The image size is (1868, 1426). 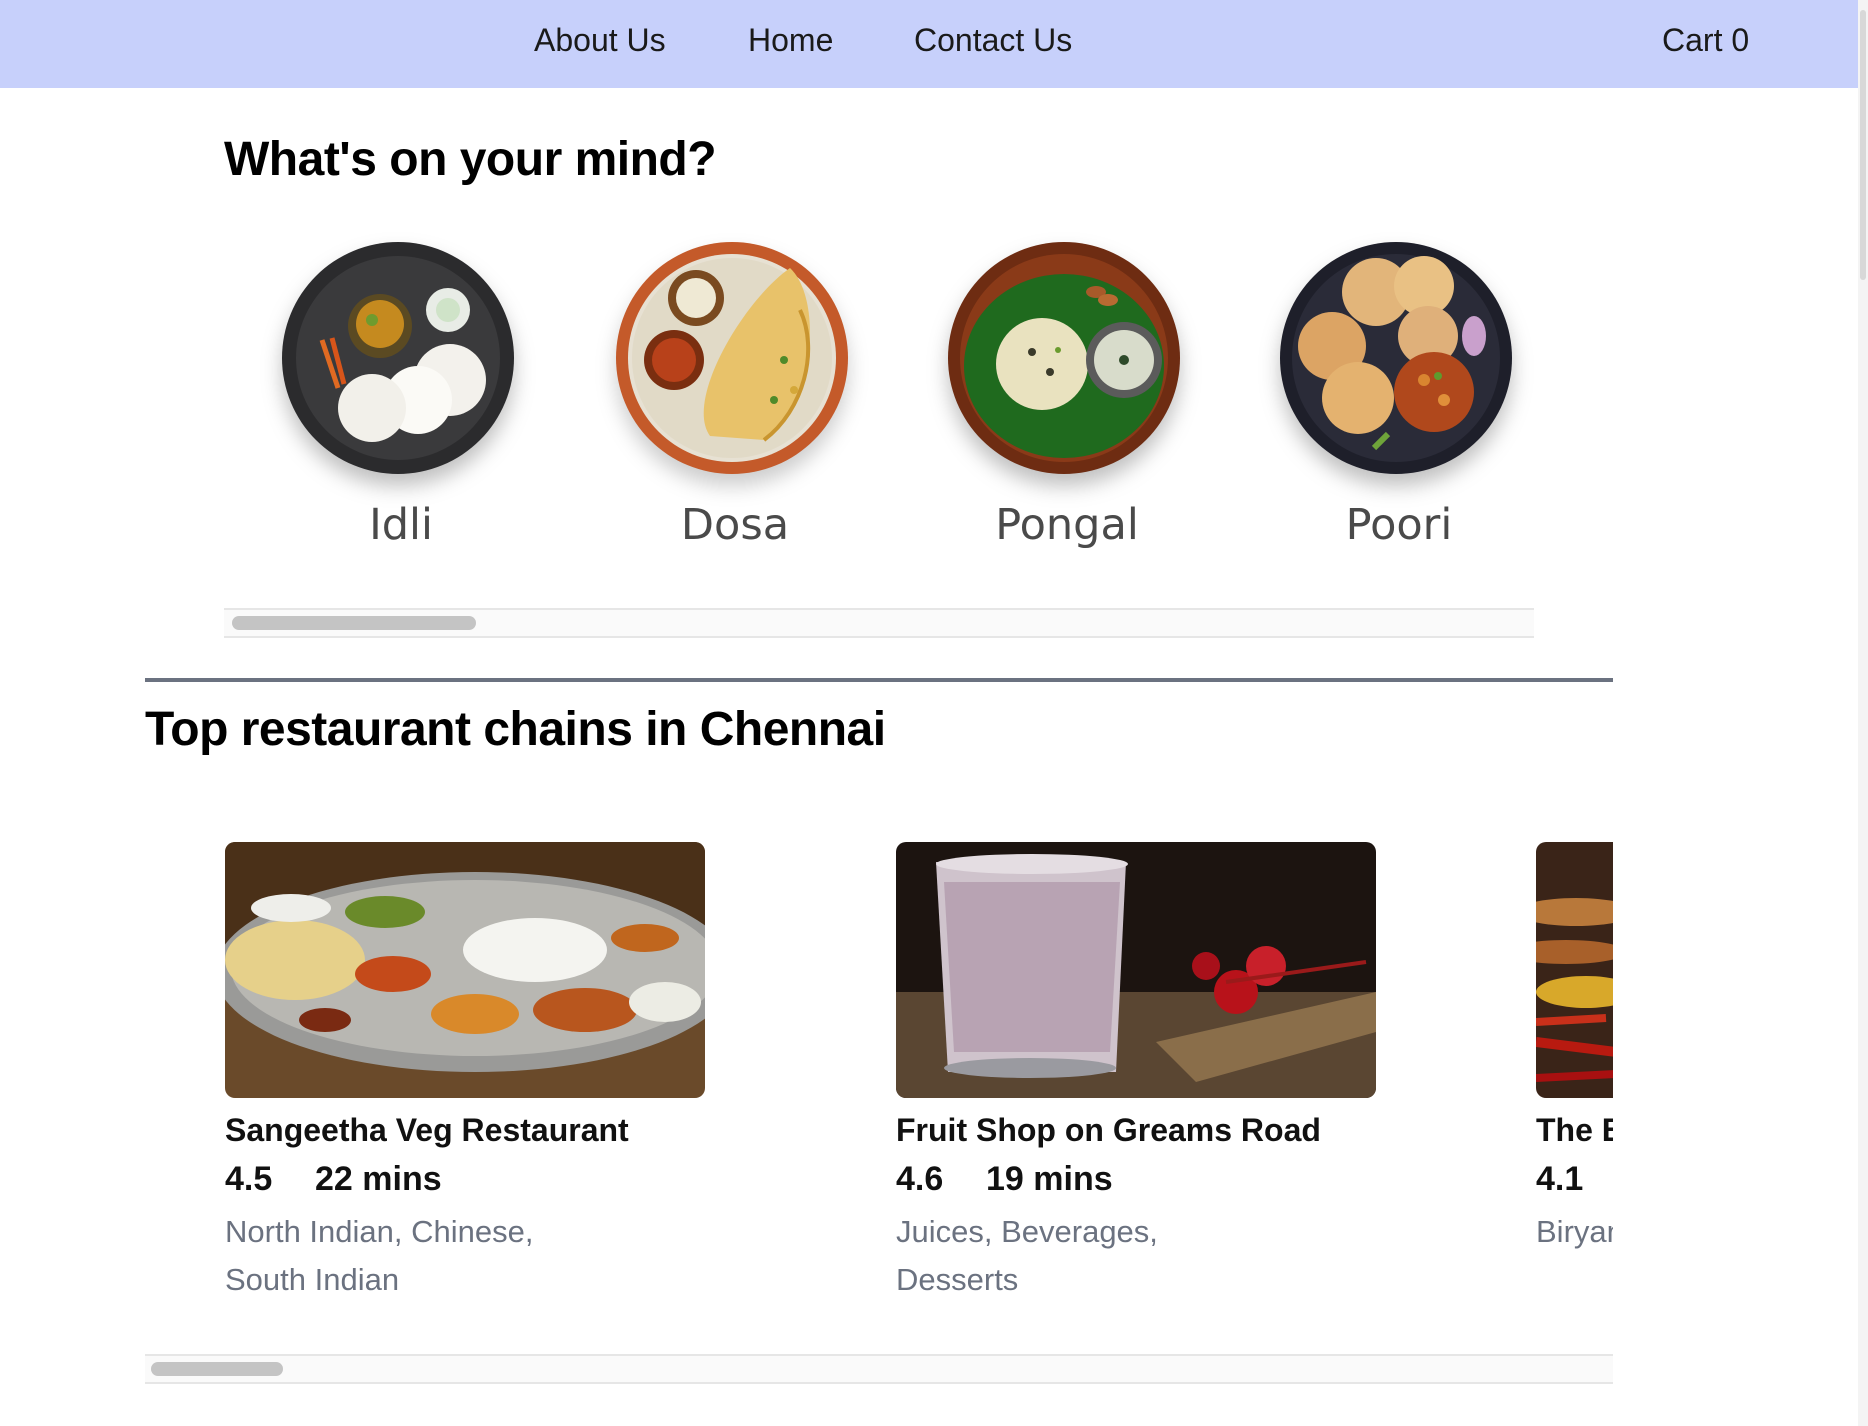 I want to click on cuisine-line: North Indian, Chinese,, so click(x=379, y=1231).